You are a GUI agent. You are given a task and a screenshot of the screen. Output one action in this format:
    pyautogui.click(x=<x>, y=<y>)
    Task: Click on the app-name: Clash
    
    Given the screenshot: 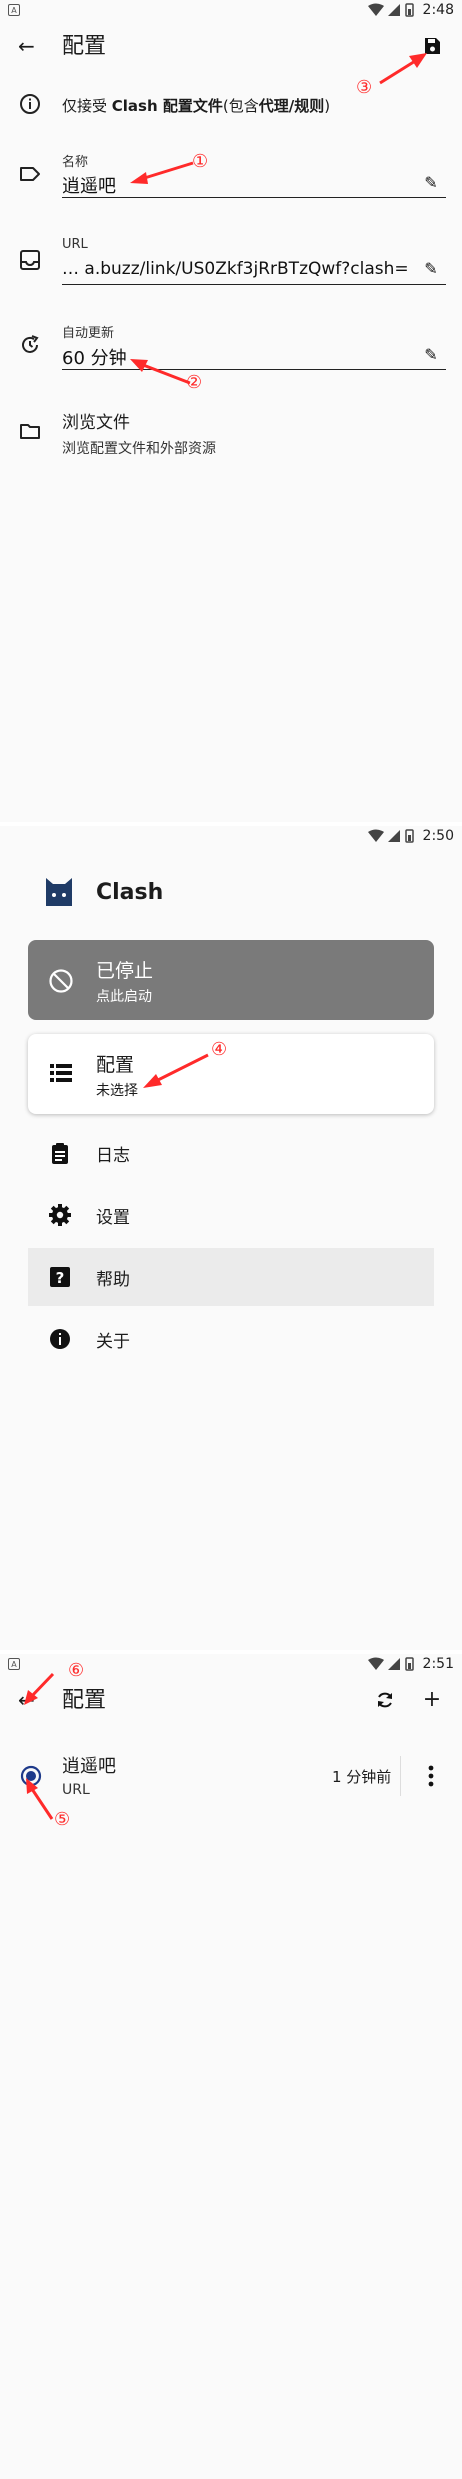 What is the action you would take?
    pyautogui.click(x=130, y=892)
    